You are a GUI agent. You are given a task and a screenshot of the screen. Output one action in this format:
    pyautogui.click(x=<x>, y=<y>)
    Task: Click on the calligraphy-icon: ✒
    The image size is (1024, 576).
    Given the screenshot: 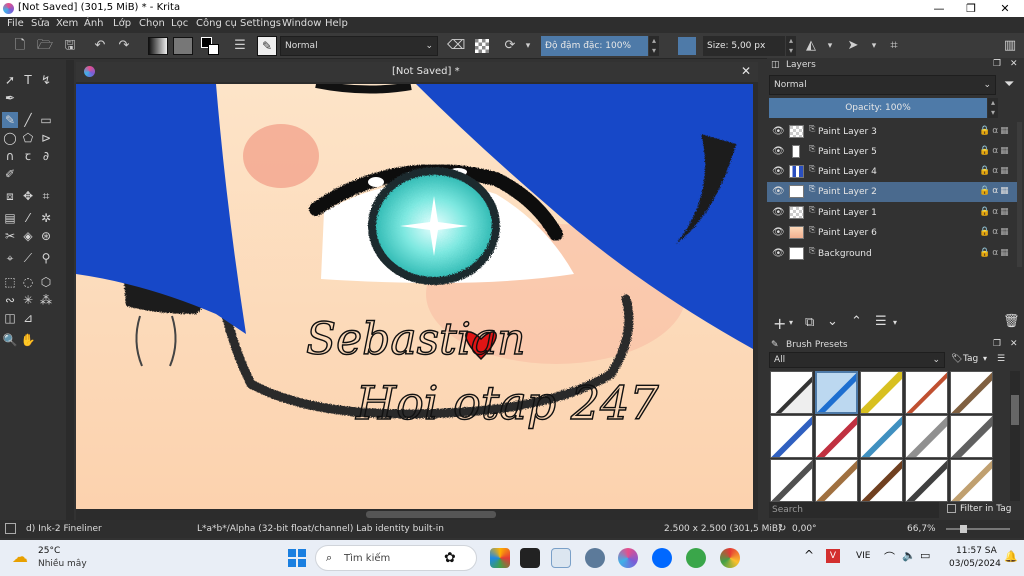 What is the action you would take?
    pyautogui.click(x=10, y=98)
    